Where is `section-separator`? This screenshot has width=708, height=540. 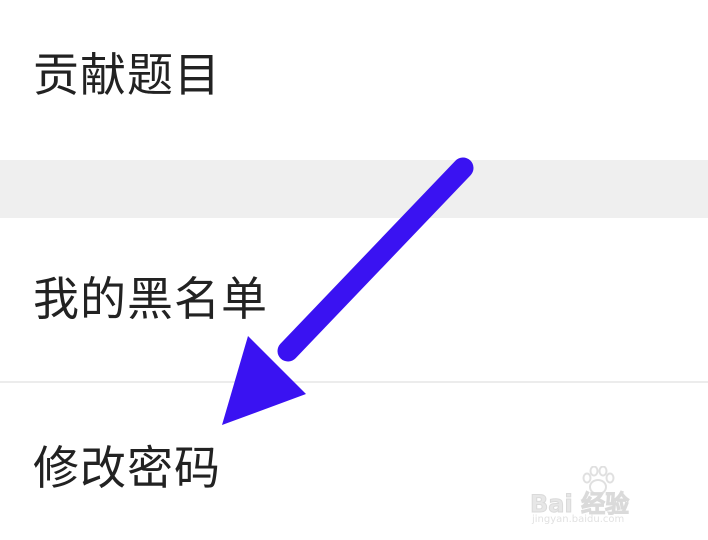 section-separator is located at coordinates (354, 189).